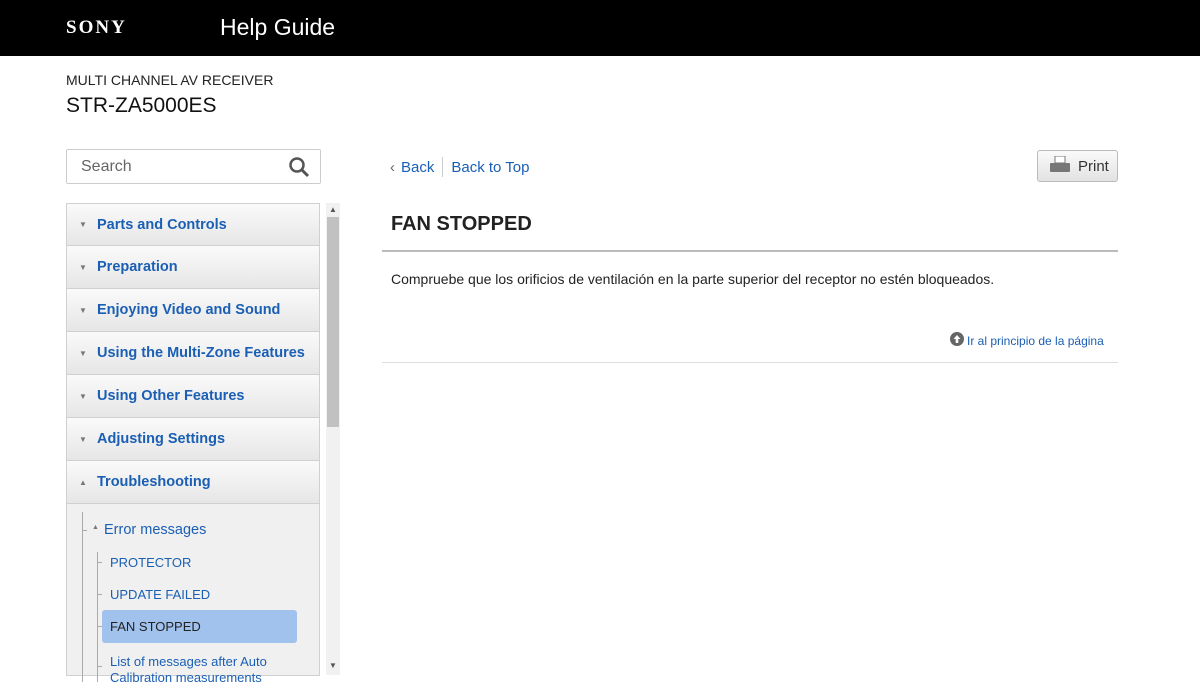 The image size is (1200, 686). What do you see at coordinates (333, 209) in the screenshot?
I see `scroll-up-icon: ▲` at bounding box center [333, 209].